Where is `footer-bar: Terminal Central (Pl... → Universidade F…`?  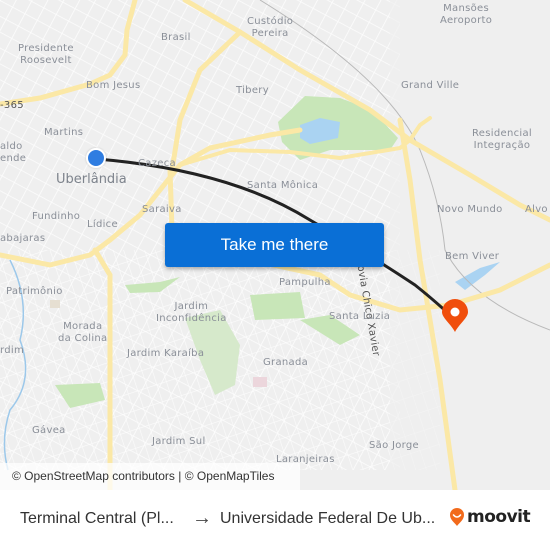
footer-bar: Terminal Central (Pl... → Universidade F… is located at coordinates (275, 520).